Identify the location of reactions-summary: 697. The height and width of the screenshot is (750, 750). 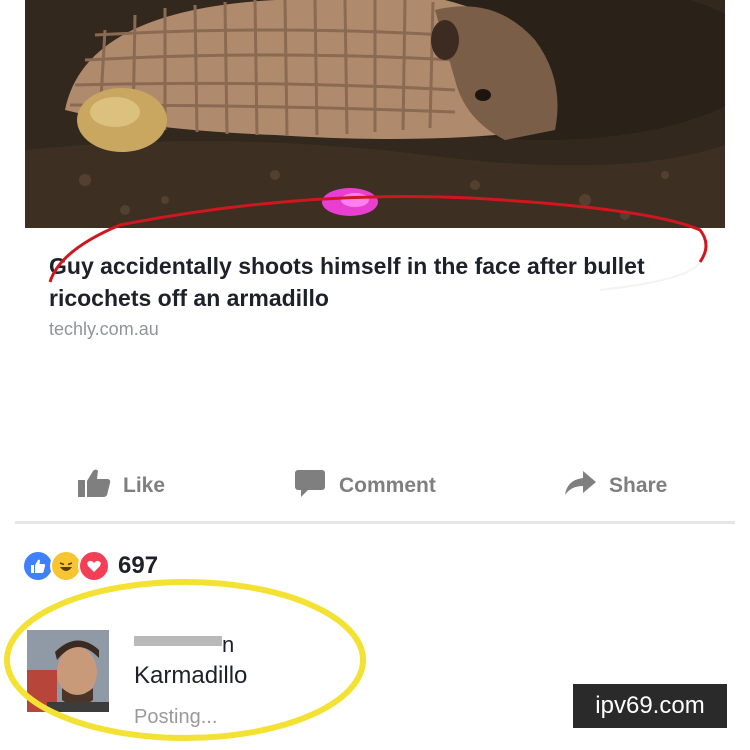
(90, 566).